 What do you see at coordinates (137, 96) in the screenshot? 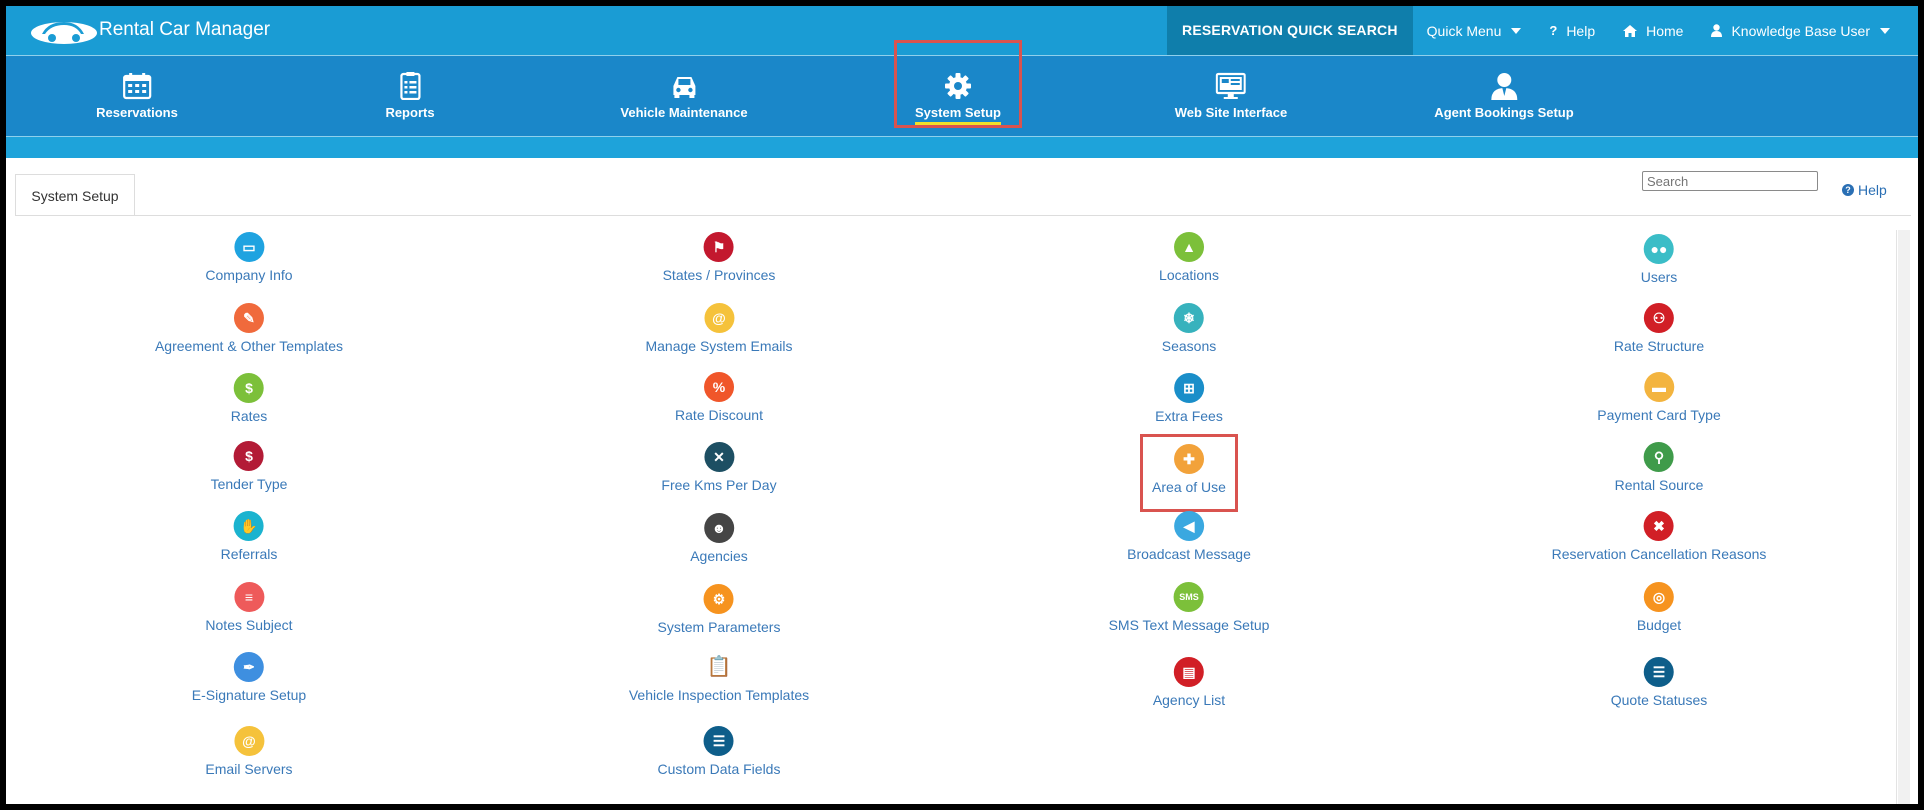
I see `nav-reservations: Reservations` at bounding box center [137, 96].